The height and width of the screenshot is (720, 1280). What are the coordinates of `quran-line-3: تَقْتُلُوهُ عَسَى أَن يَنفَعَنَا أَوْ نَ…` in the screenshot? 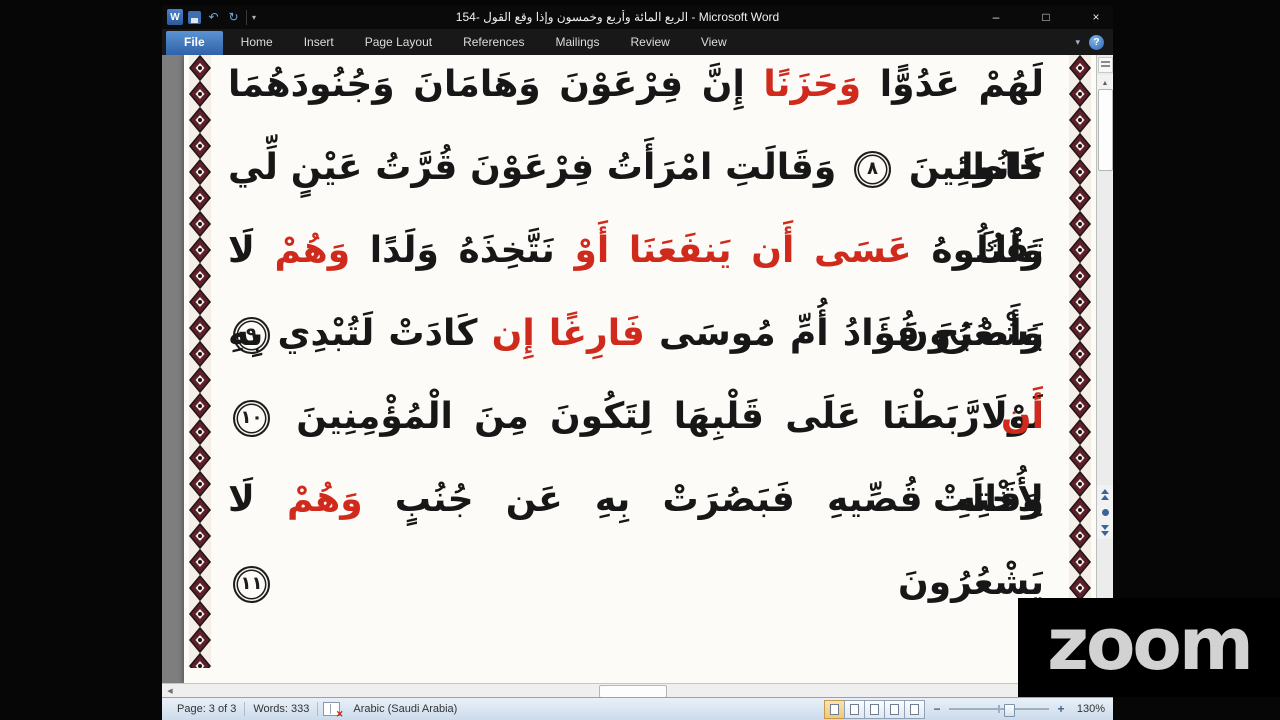 It's located at (636, 281).